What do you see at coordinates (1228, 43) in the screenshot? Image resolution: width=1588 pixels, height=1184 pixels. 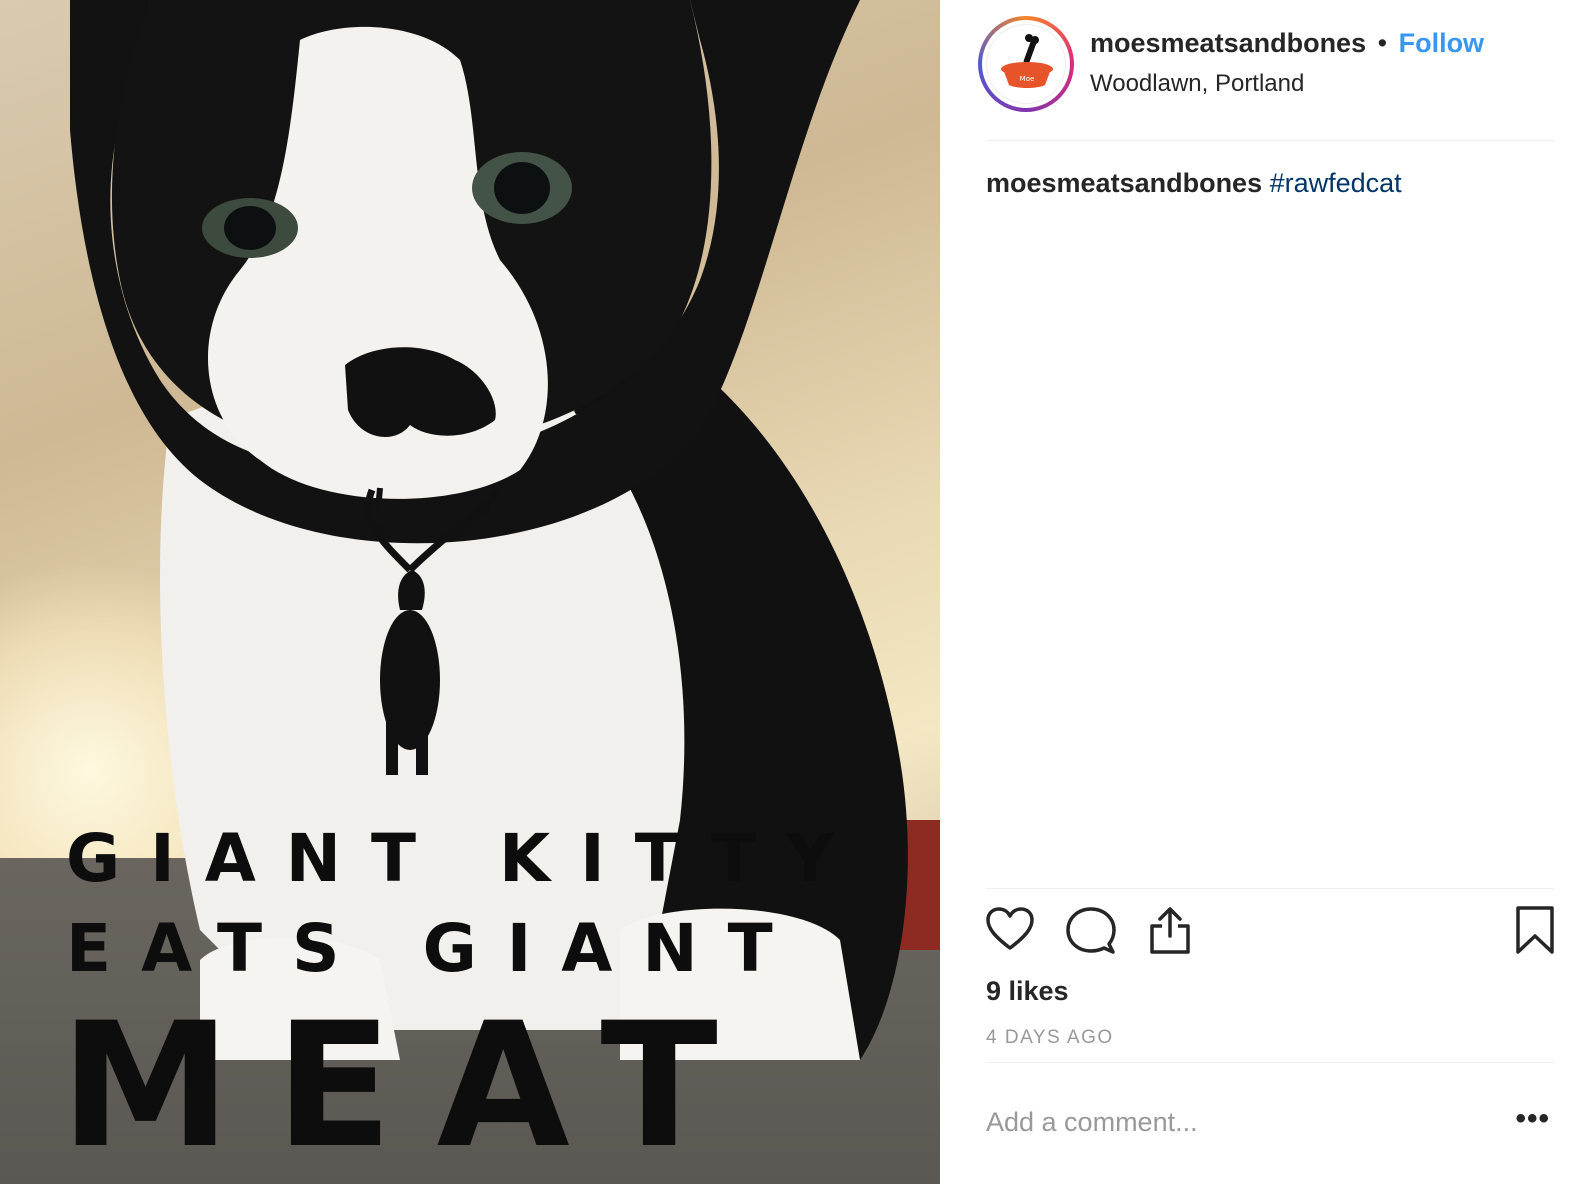 I see `header-username: moesmeatsandbones` at bounding box center [1228, 43].